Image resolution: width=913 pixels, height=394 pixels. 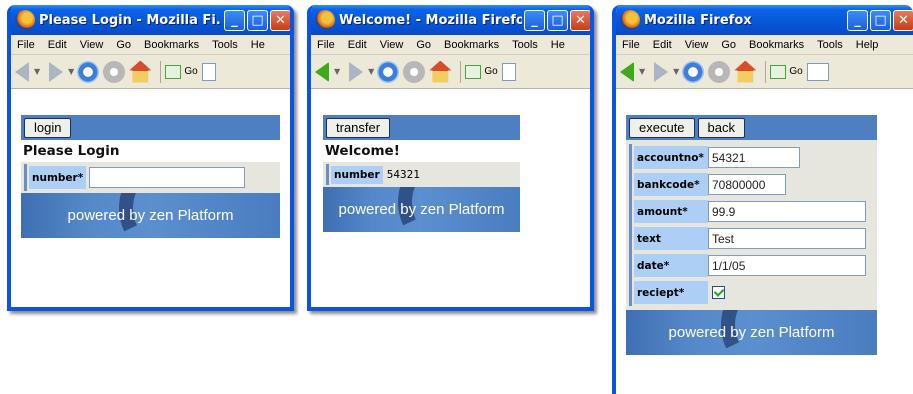 I want to click on title-bar: Welcome! - Mozilla Firefox _ □ ✕, so click(x=450, y=20).